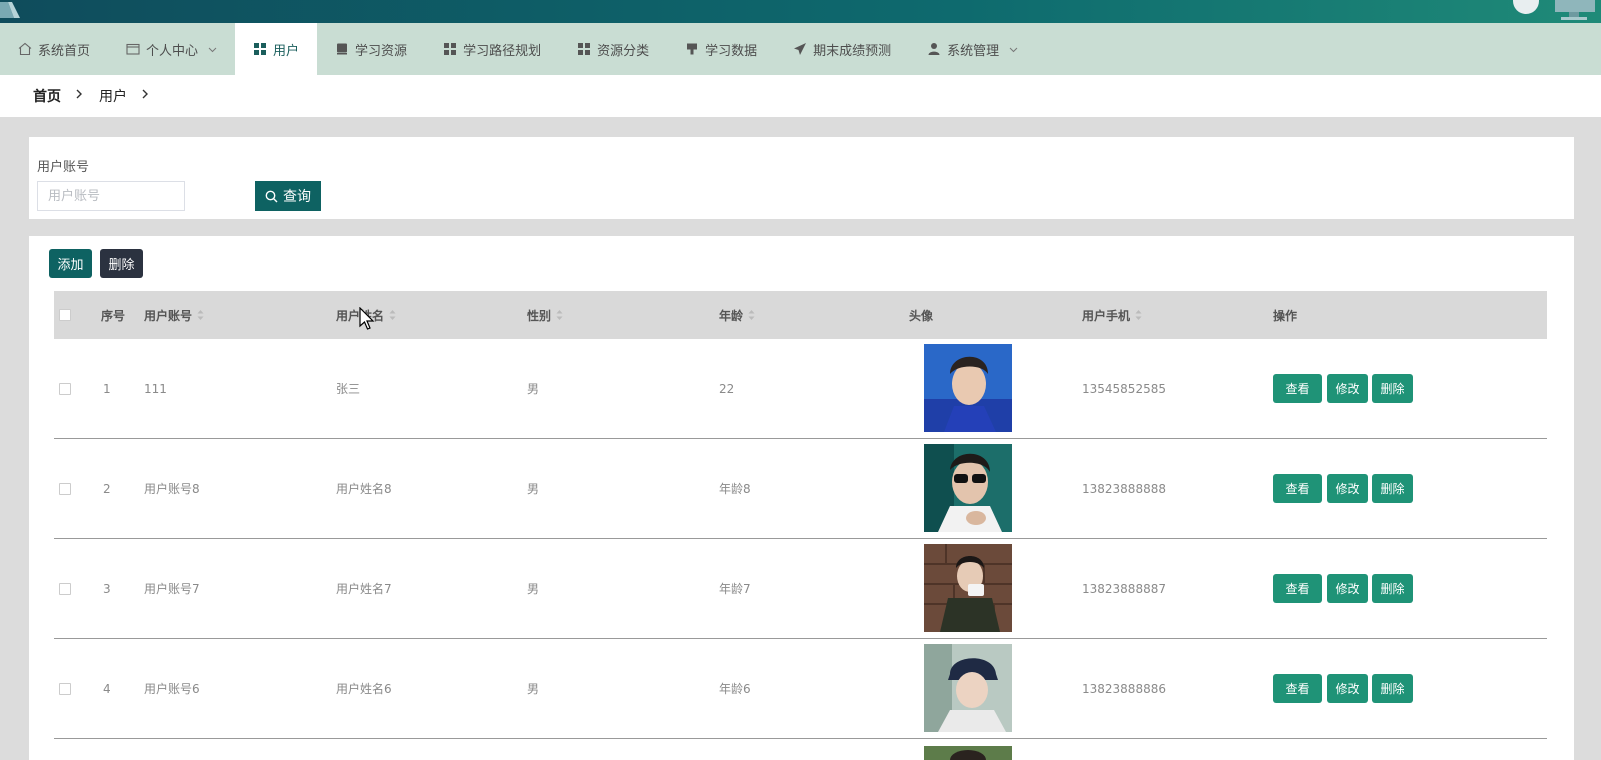 This screenshot has height=760, width=1601. Describe the element at coordinates (800, 11) in the screenshot. I see `top-banner` at that location.